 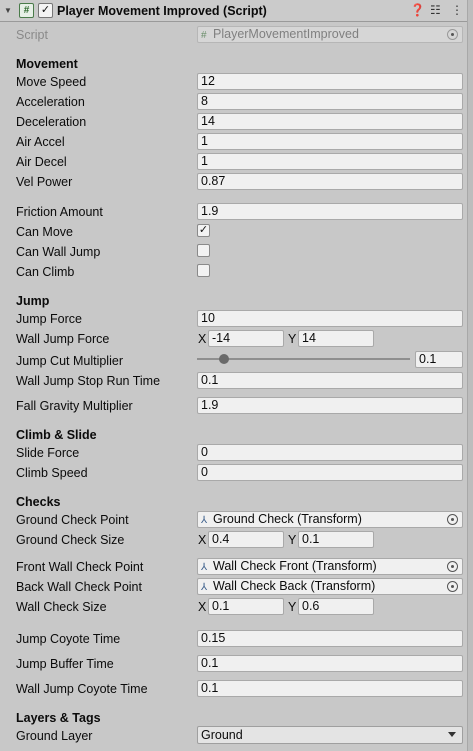 What do you see at coordinates (54, 736) in the screenshot?
I see `ground-layer-label: Ground Layer` at bounding box center [54, 736].